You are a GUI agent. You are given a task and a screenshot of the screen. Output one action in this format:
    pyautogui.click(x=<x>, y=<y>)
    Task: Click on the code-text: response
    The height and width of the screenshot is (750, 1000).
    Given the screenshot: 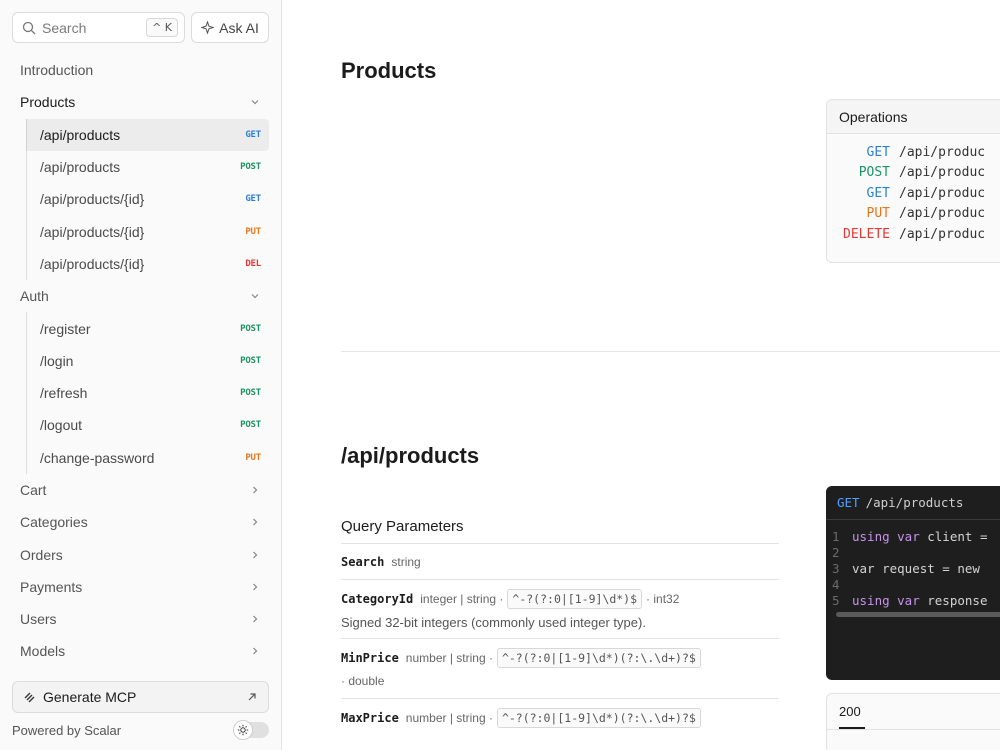 What is the action you would take?
    pyautogui.click(x=953, y=600)
    